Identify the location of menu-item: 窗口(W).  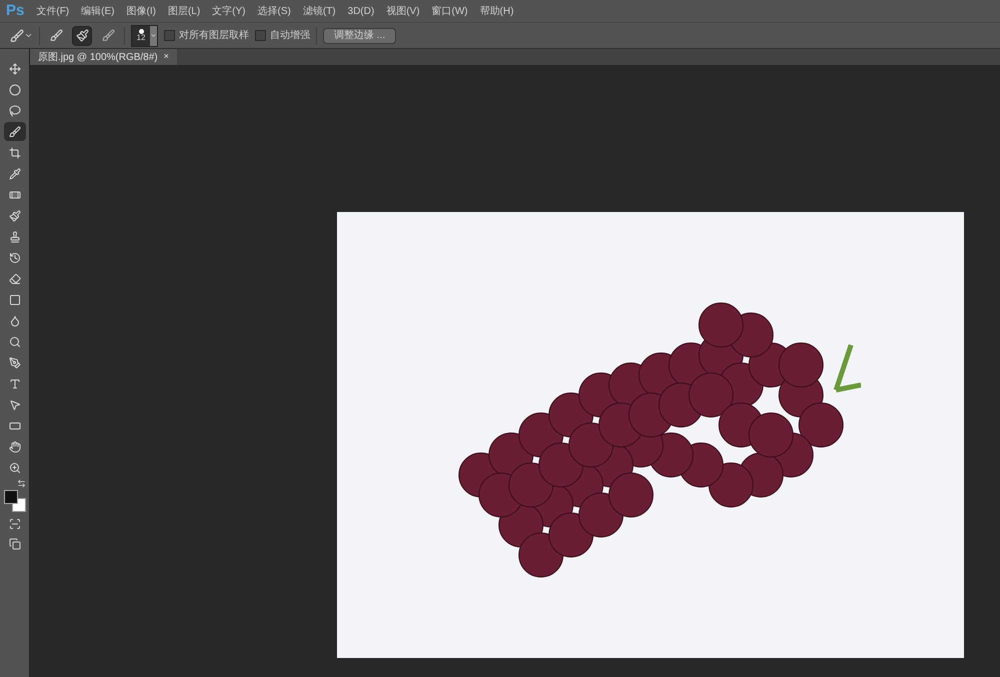
(450, 11).